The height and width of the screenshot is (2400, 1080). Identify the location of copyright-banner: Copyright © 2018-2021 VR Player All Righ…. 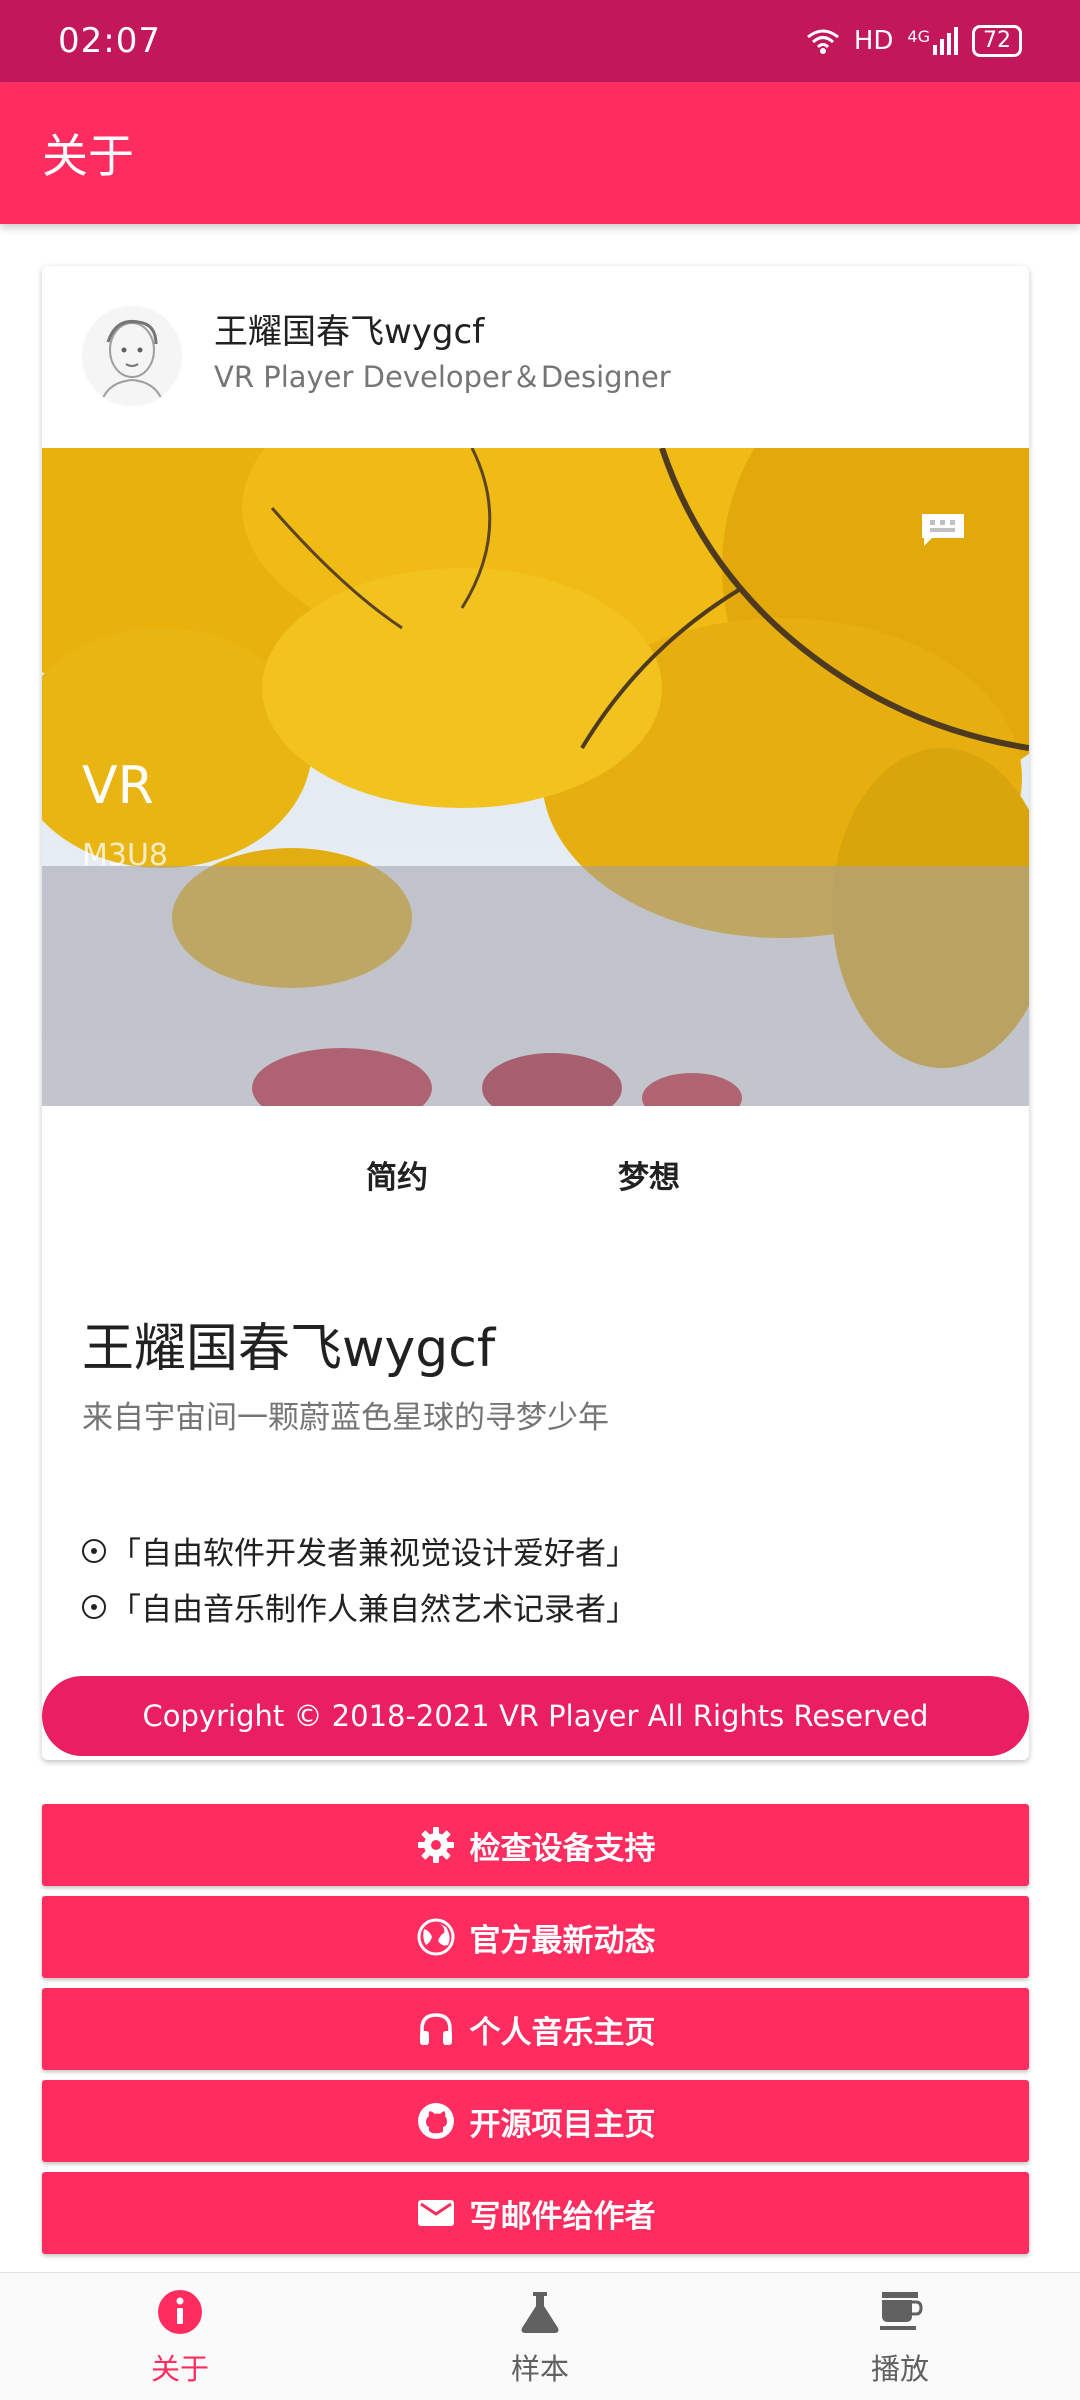
(535, 1716).